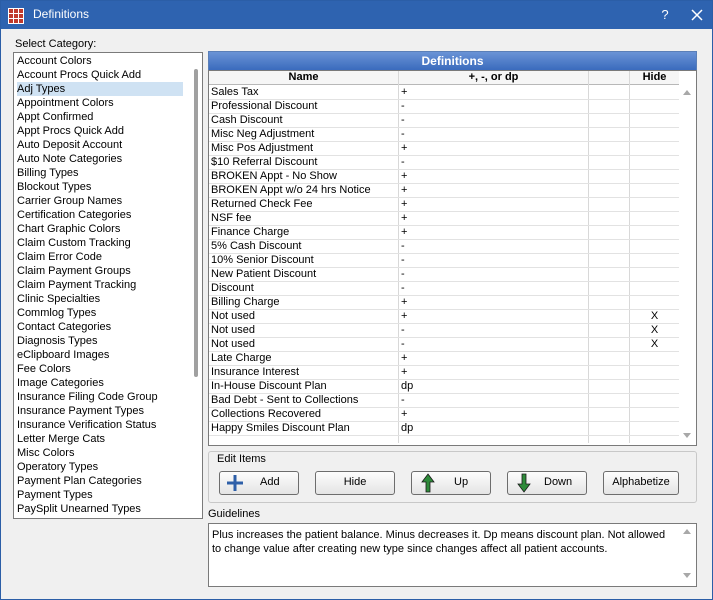  Describe the element at coordinates (269, 386) in the screenshot. I see `definition-name: In-House Discount Plan` at that location.